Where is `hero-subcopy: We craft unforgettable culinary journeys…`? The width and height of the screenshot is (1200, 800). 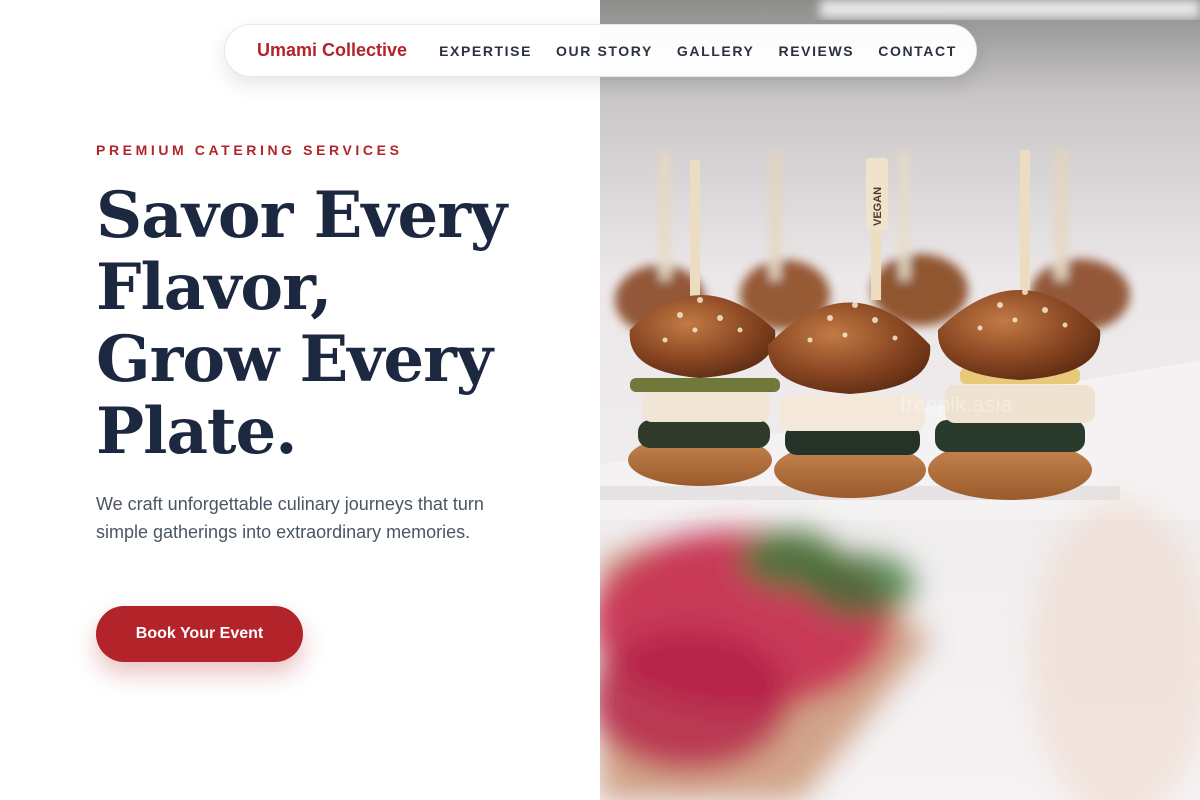
hero-subcopy: We craft unforgettable culinary journeys… is located at coordinates (290, 518).